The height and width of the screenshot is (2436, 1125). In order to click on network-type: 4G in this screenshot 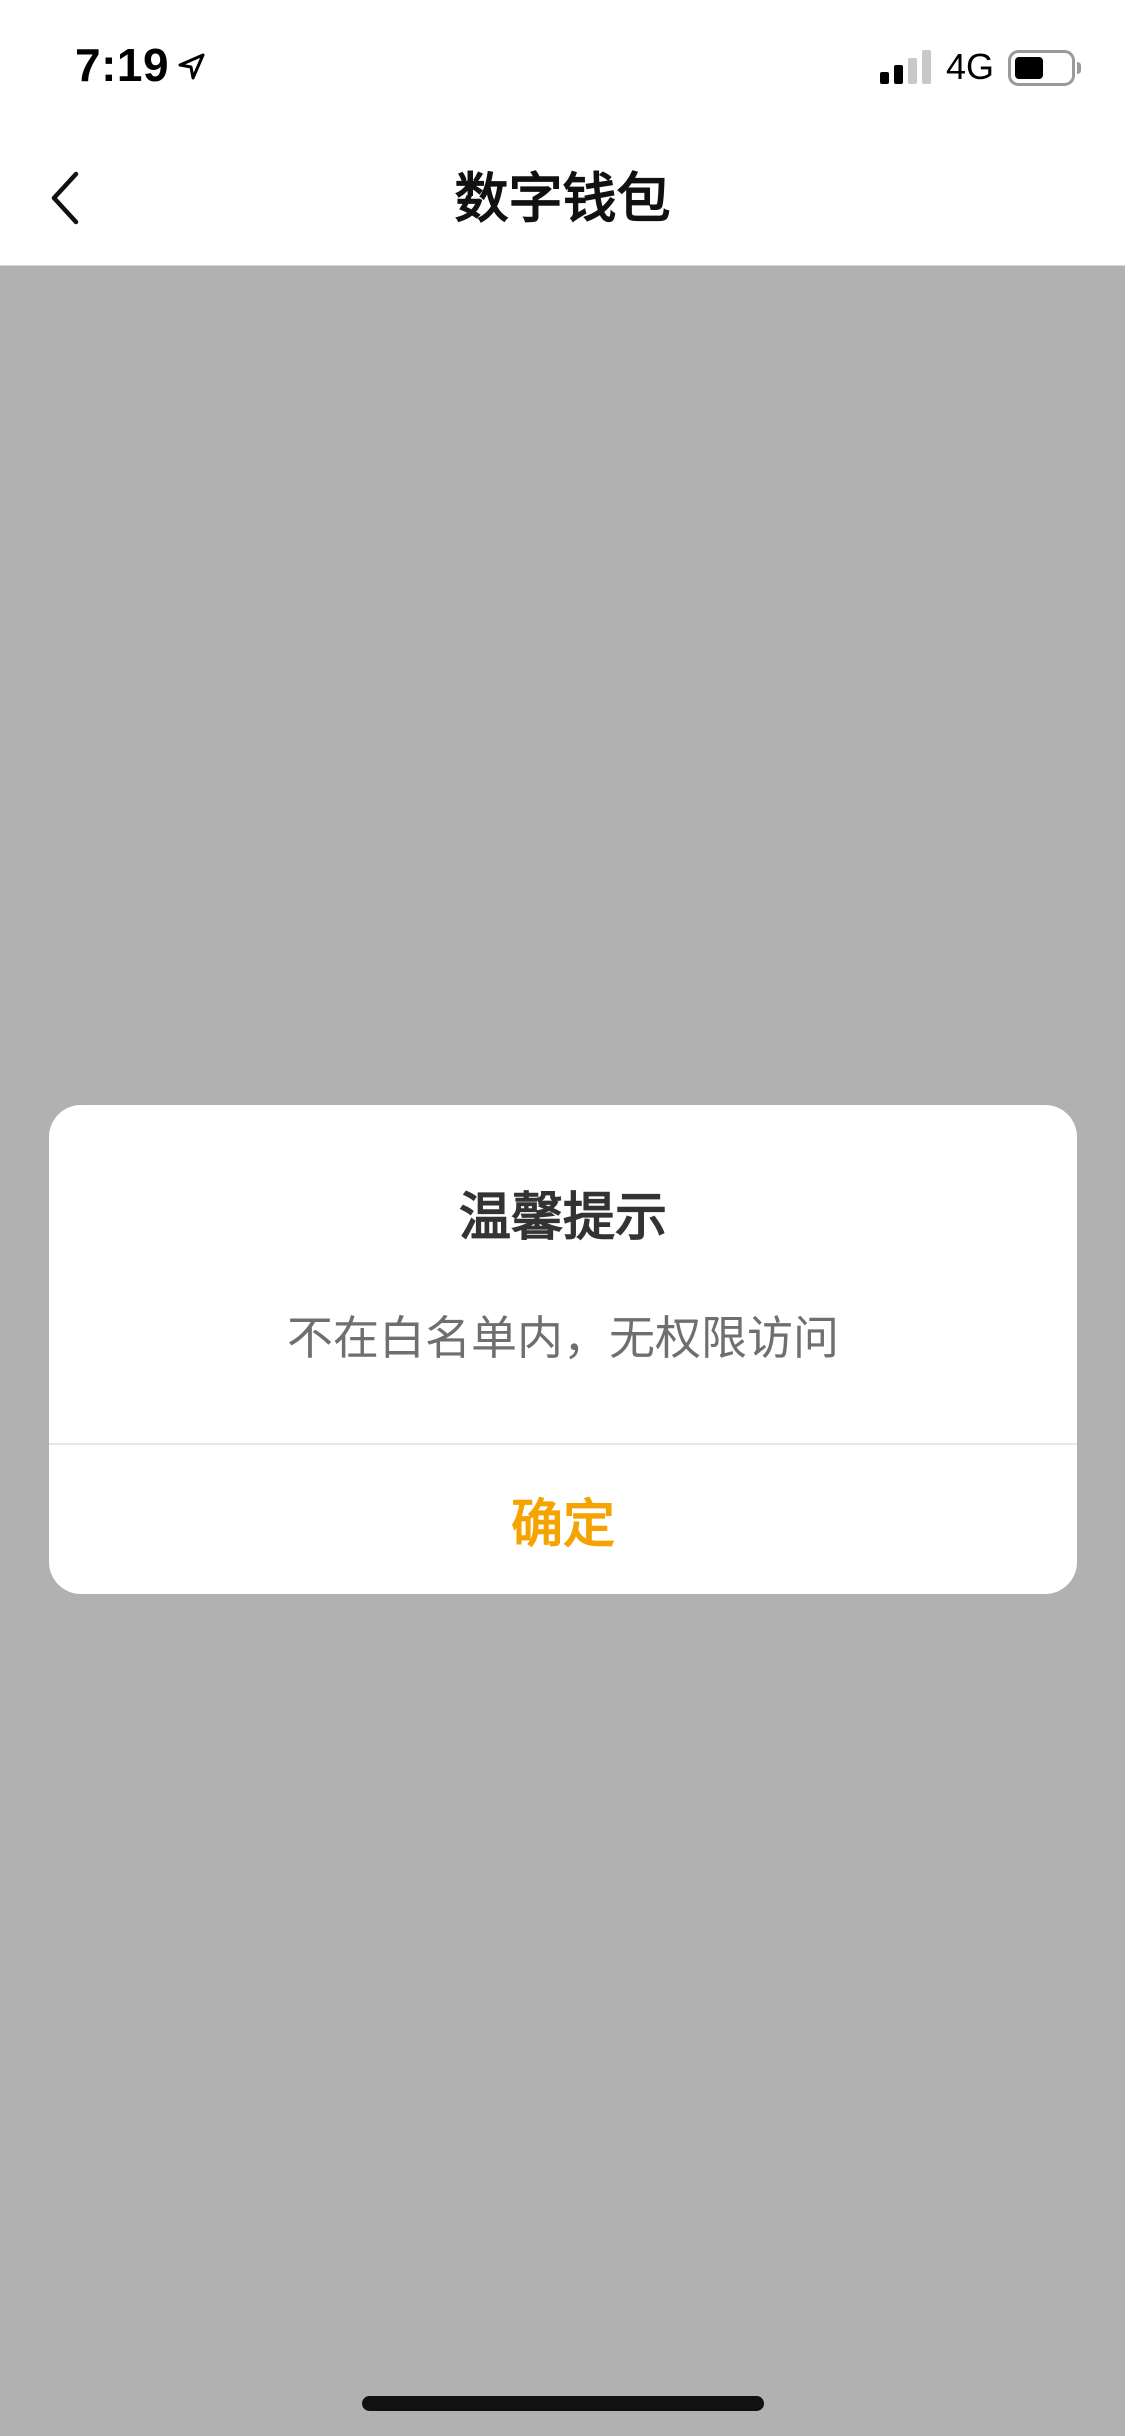, I will do `click(970, 66)`.